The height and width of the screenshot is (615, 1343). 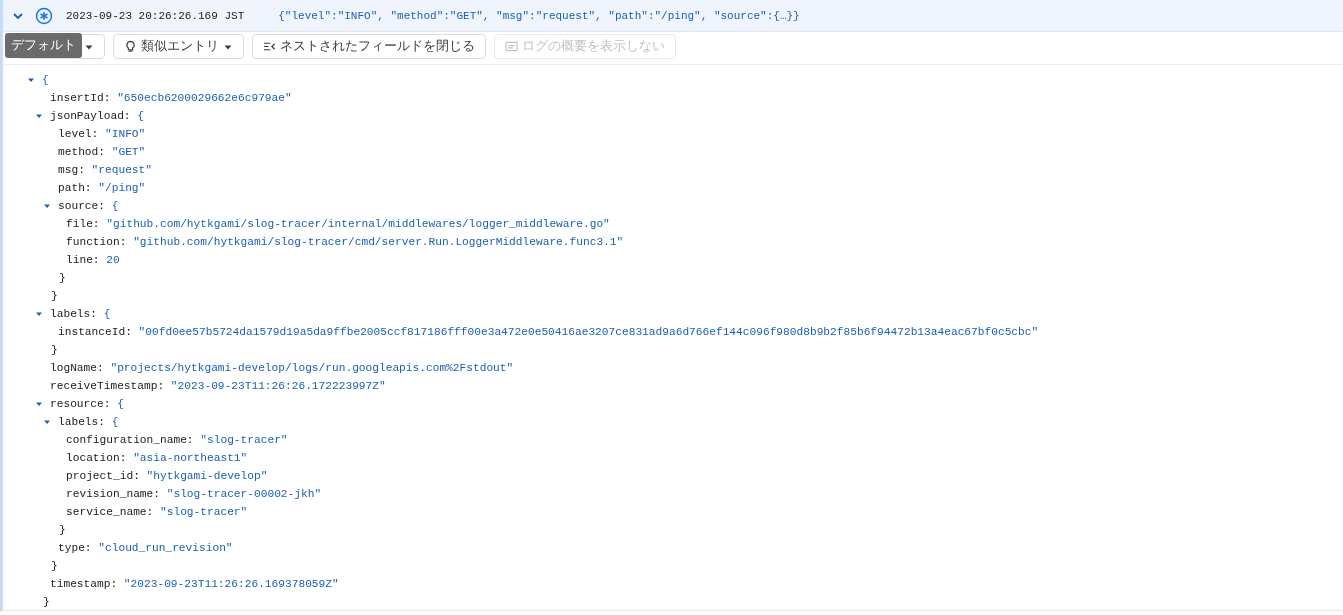 I want to click on json-field: timestamp: "2023-09-23T11:26:26.169378059Z", so click(x=194, y=584).